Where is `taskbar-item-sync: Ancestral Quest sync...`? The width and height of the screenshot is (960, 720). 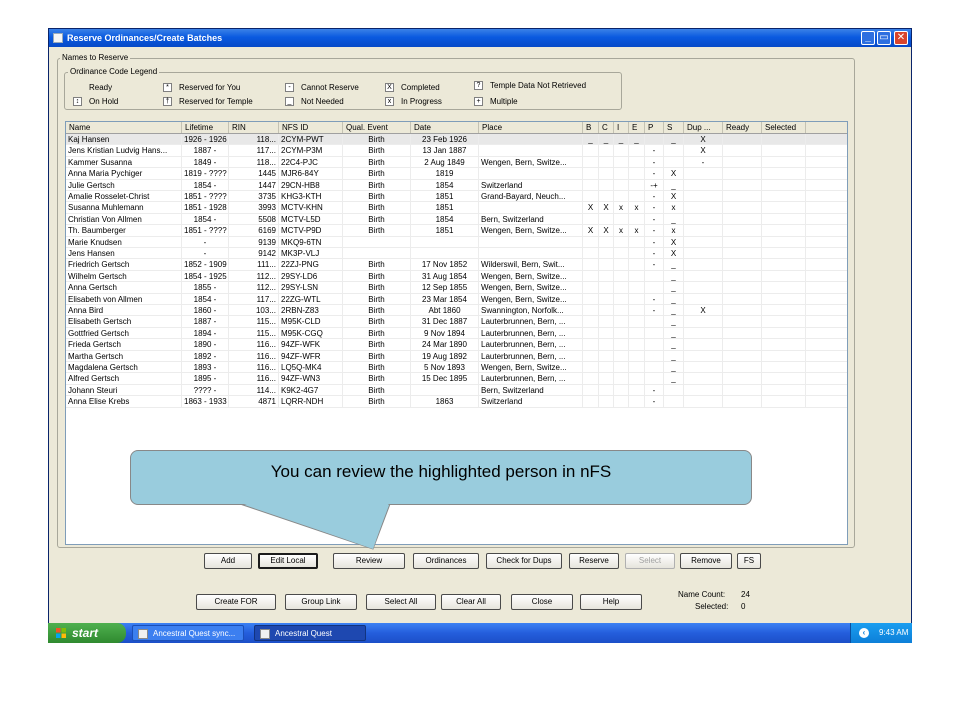 taskbar-item-sync: Ancestral Quest sync... is located at coordinates (188, 633).